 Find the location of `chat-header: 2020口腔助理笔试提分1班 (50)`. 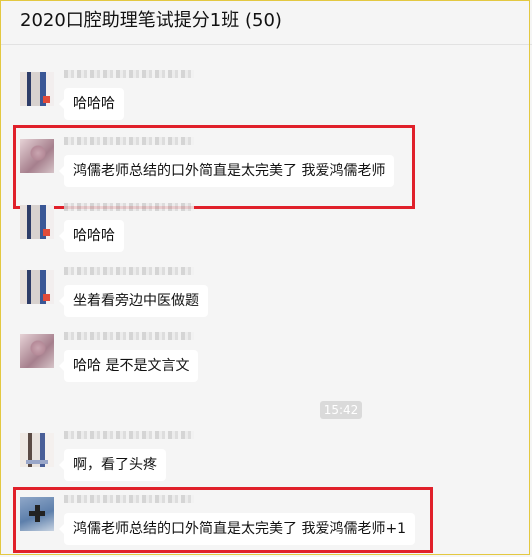

chat-header: 2020口腔助理笔试提分1班 (50) is located at coordinates (266, 22).